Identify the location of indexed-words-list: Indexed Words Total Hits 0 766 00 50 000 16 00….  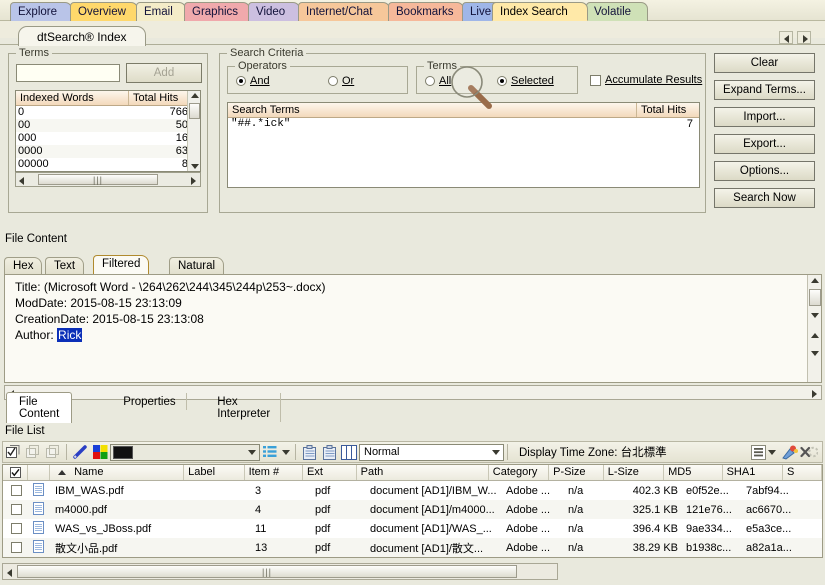
(108, 131).